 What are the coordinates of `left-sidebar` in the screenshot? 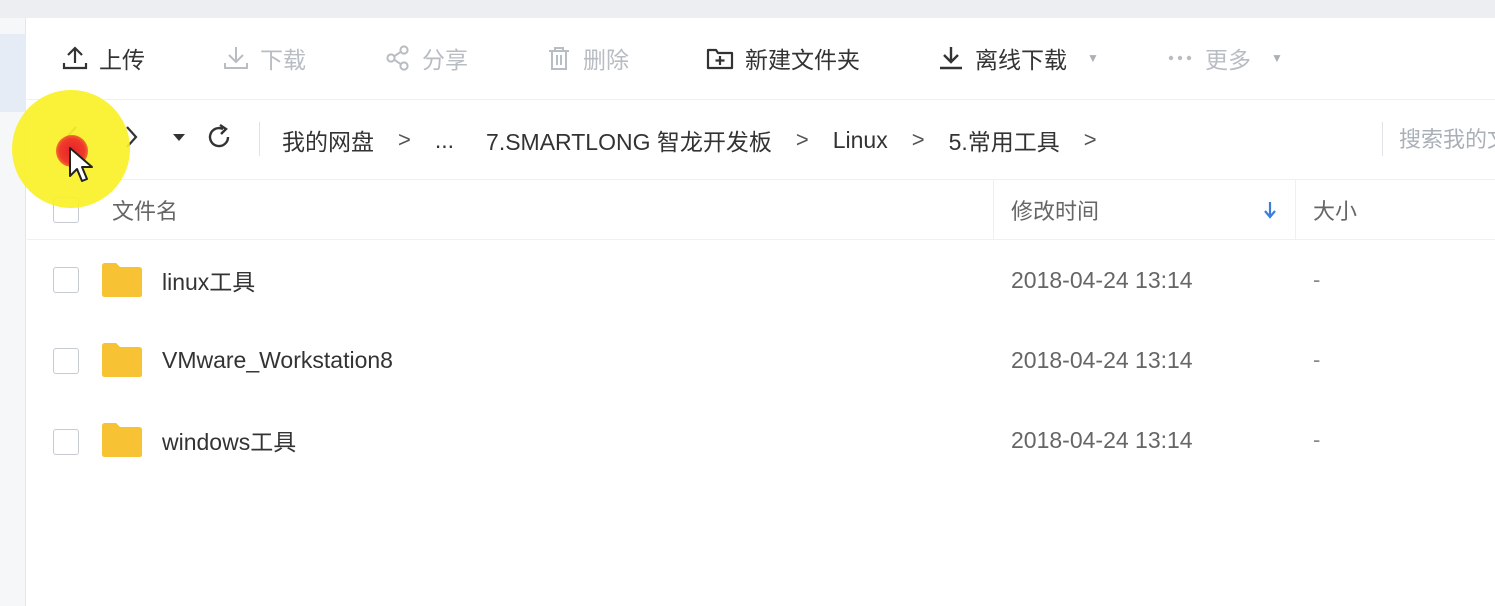 It's located at (13, 312).